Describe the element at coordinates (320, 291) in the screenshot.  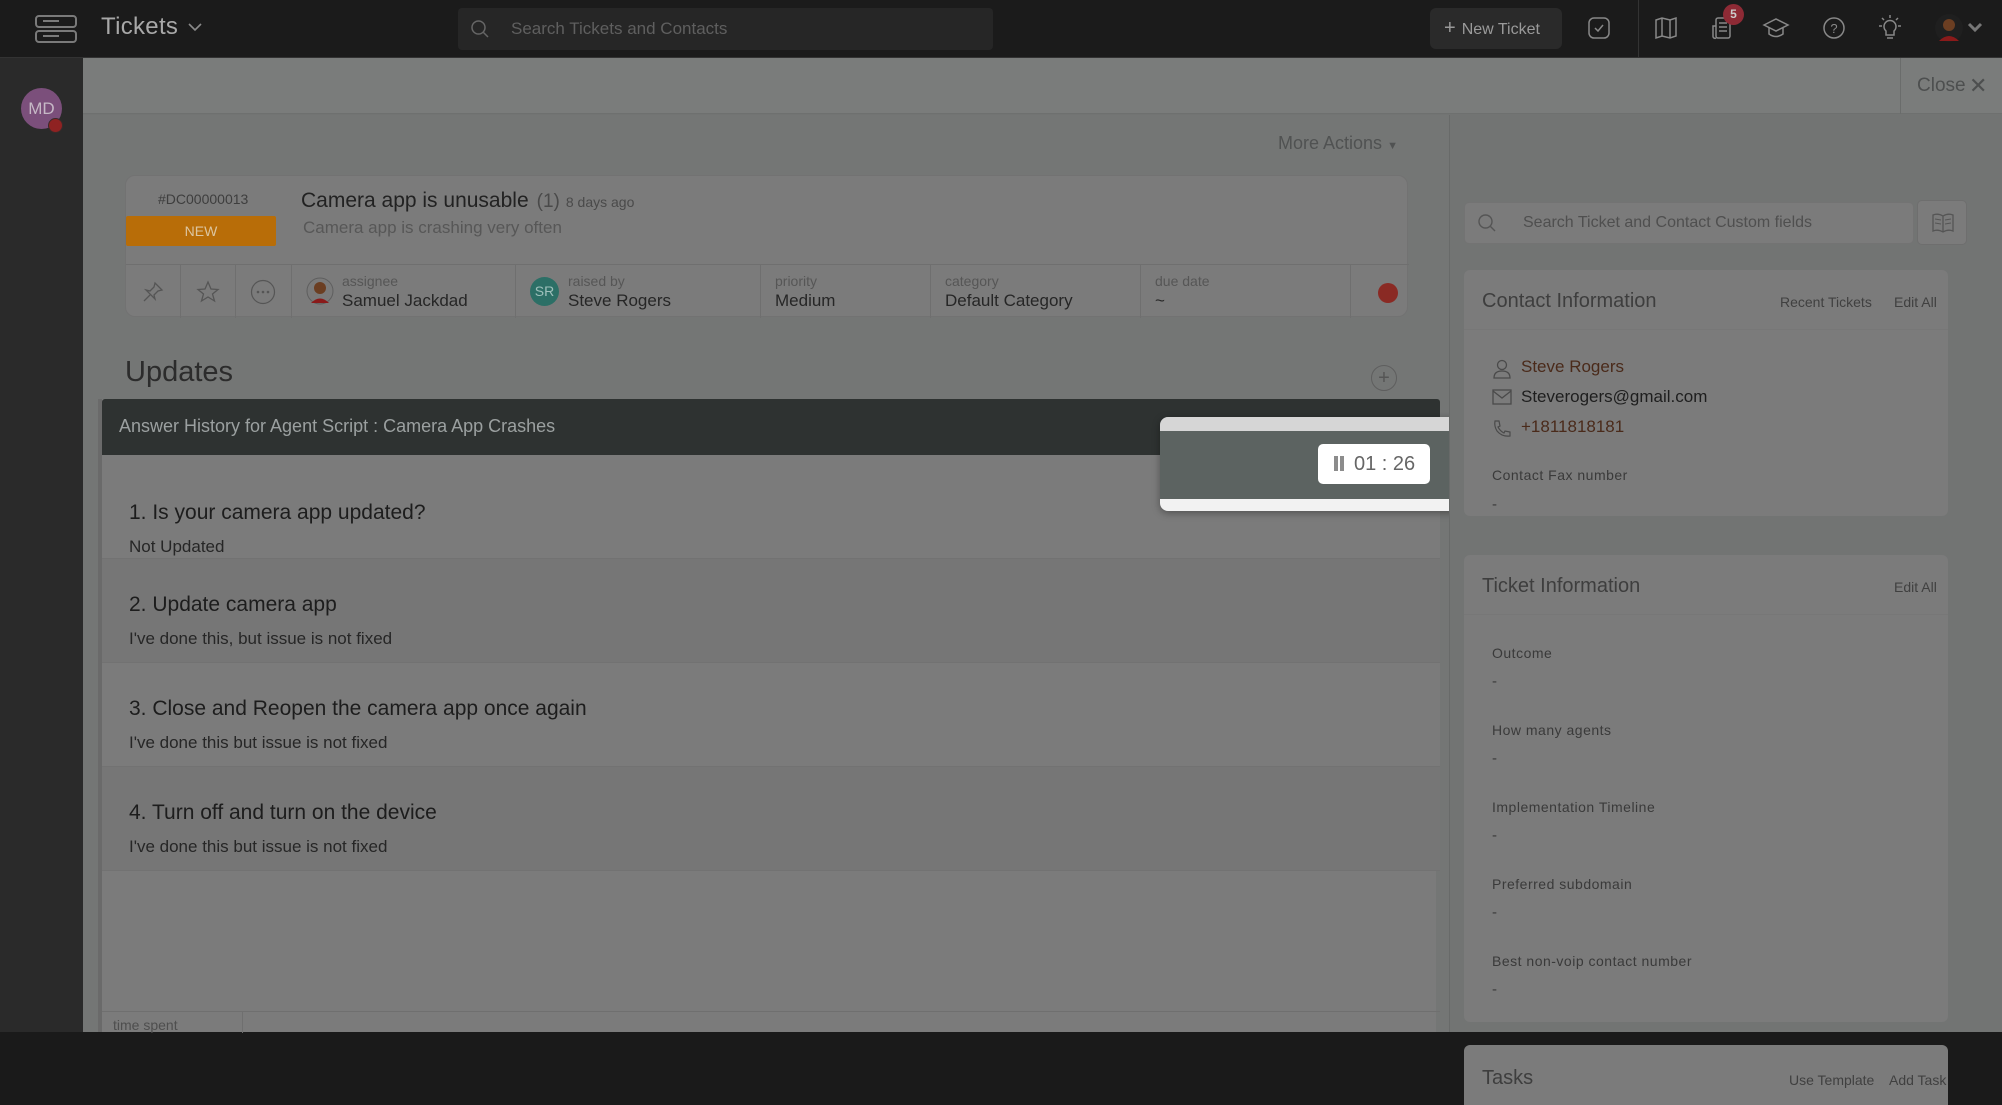
I see `assignee-avatar` at that location.